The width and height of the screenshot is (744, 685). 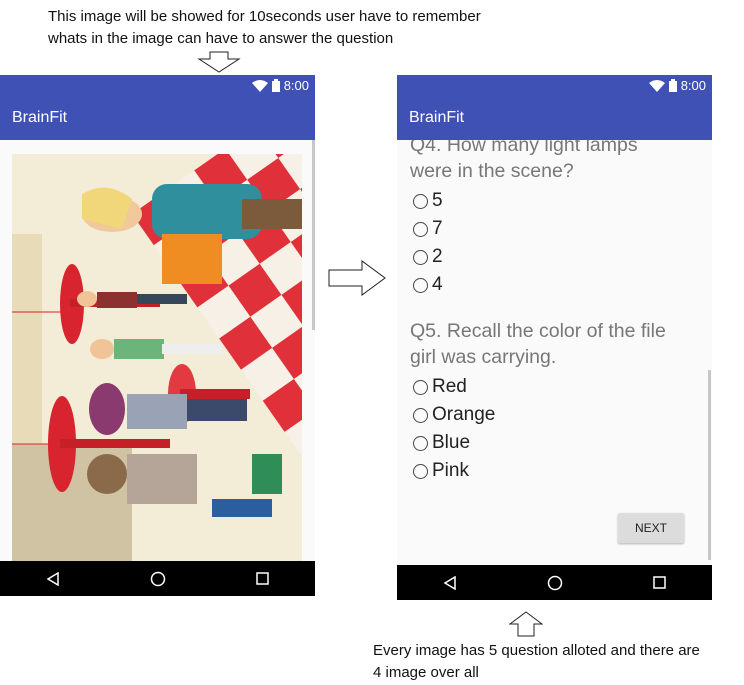 I want to click on arrow-up-icon, so click(x=526, y=624).